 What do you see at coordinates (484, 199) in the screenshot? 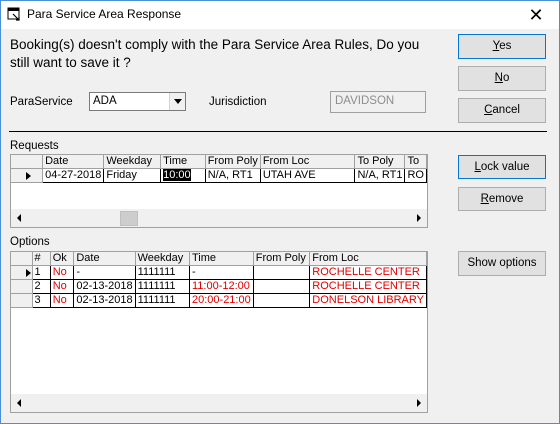
I see `remove-mnemonic: R` at bounding box center [484, 199].